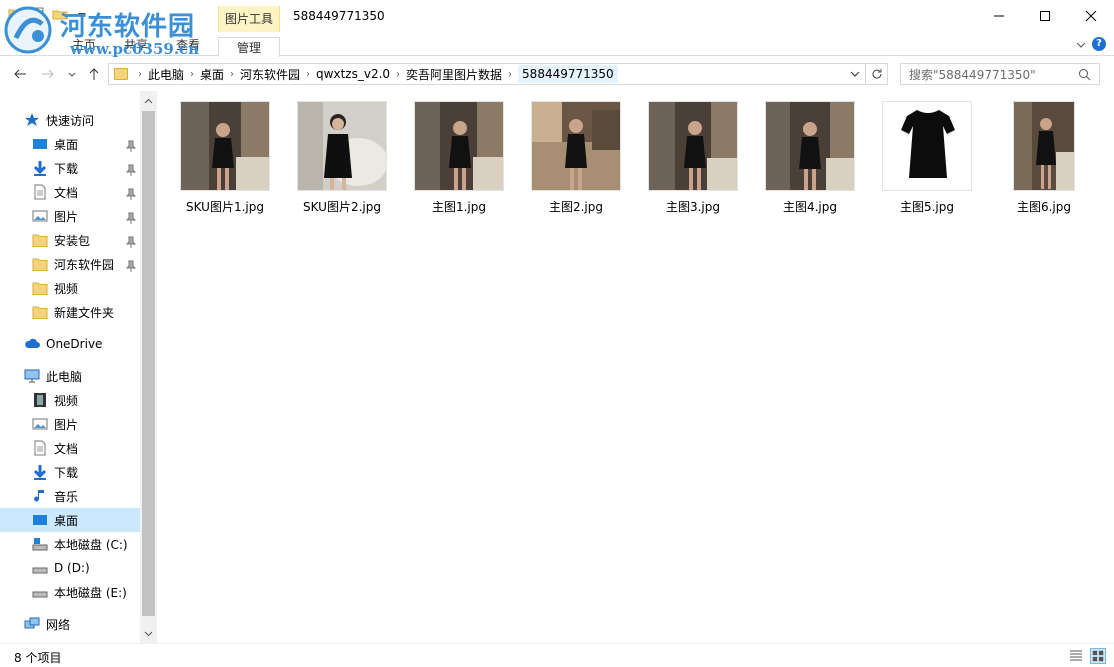  I want to click on search-placeholder: 搜索"588449771350", so click(972, 74).